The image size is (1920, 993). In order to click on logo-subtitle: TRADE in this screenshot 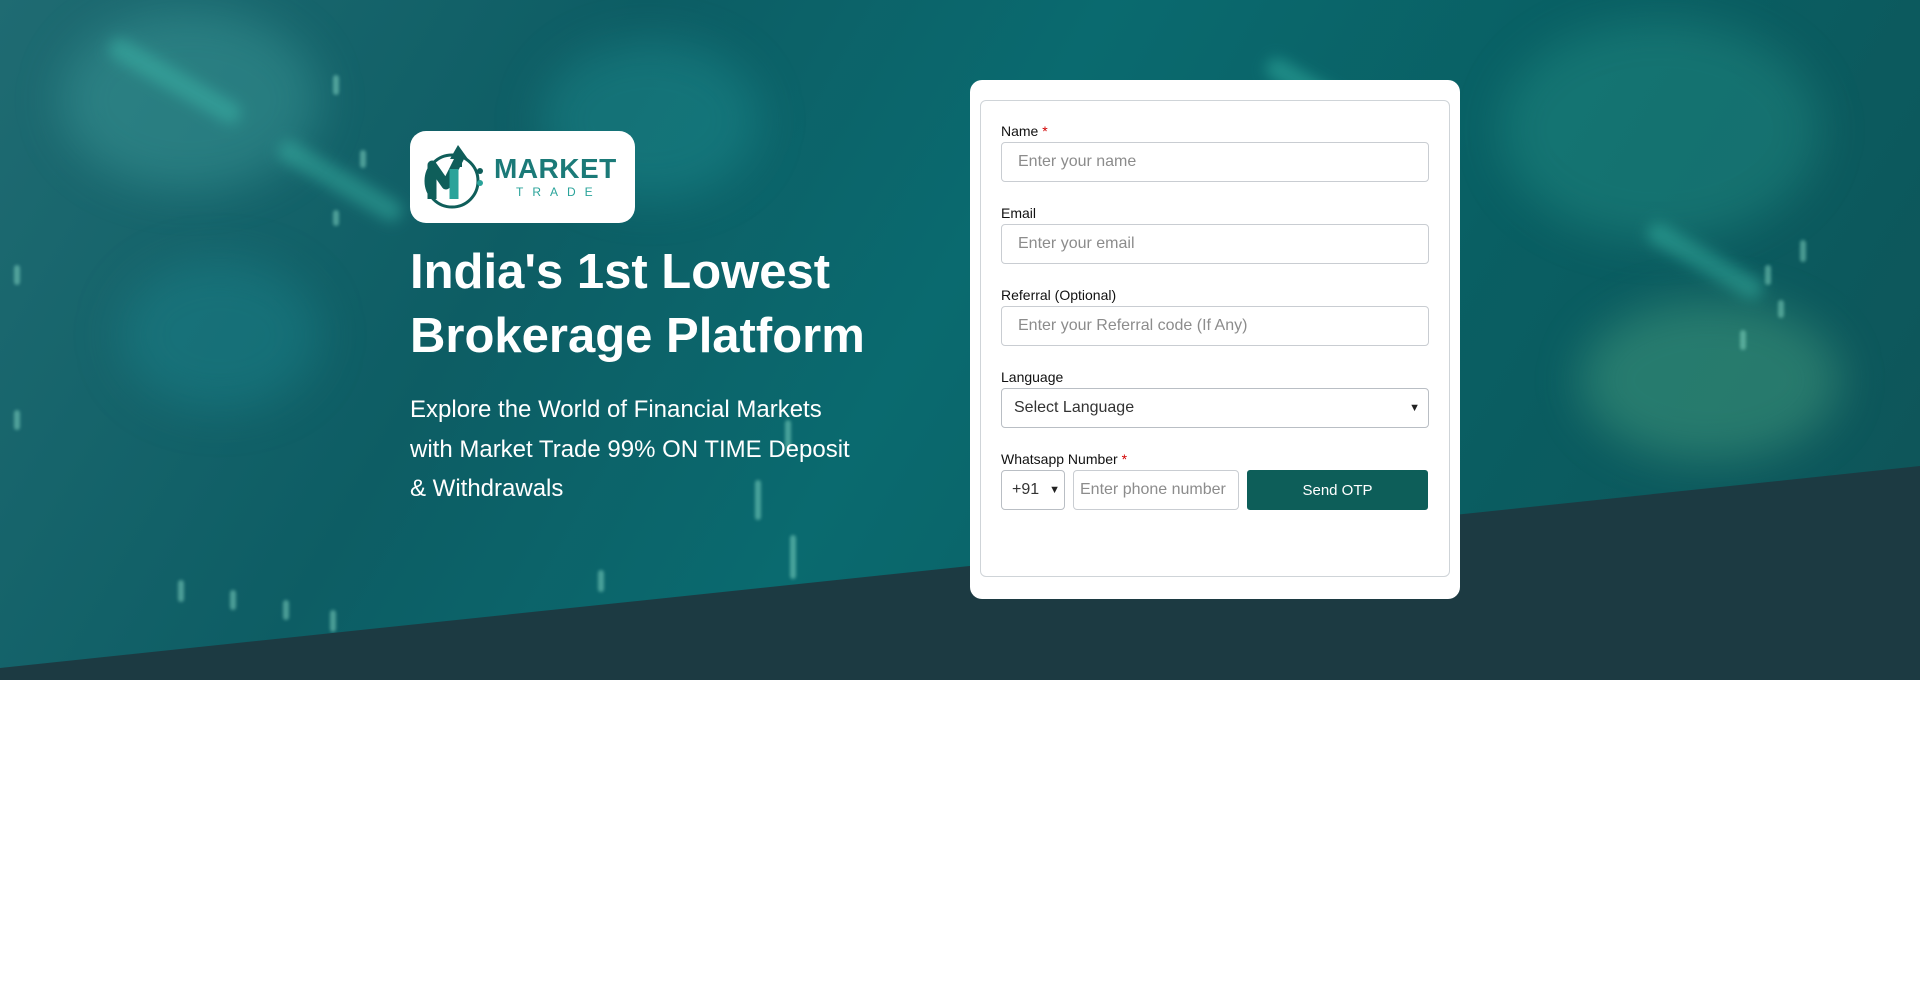, I will do `click(559, 192)`.